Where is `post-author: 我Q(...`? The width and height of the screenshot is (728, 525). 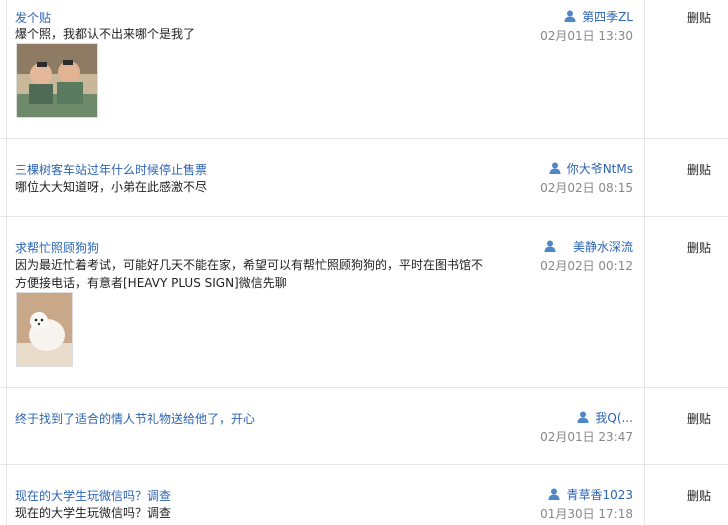 post-author: 我Q(... is located at coordinates (605, 417).